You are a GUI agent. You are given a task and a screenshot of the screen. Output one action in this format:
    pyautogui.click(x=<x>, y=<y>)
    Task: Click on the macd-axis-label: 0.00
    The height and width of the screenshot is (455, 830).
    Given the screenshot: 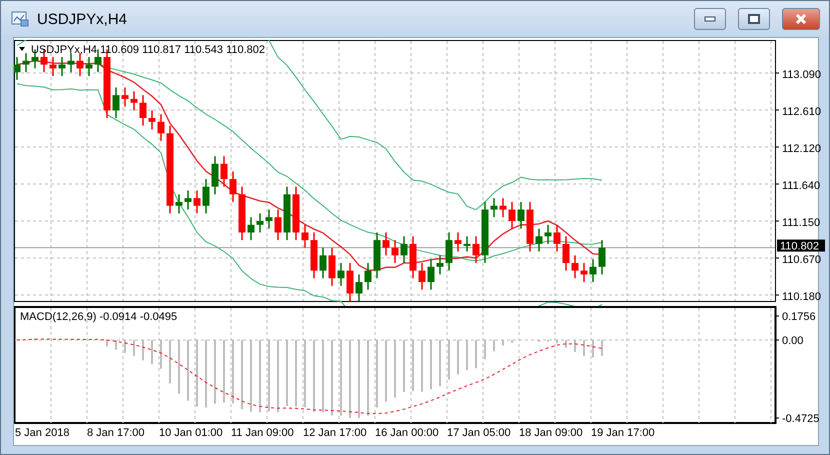 What is the action you would take?
    pyautogui.click(x=793, y=341)
    